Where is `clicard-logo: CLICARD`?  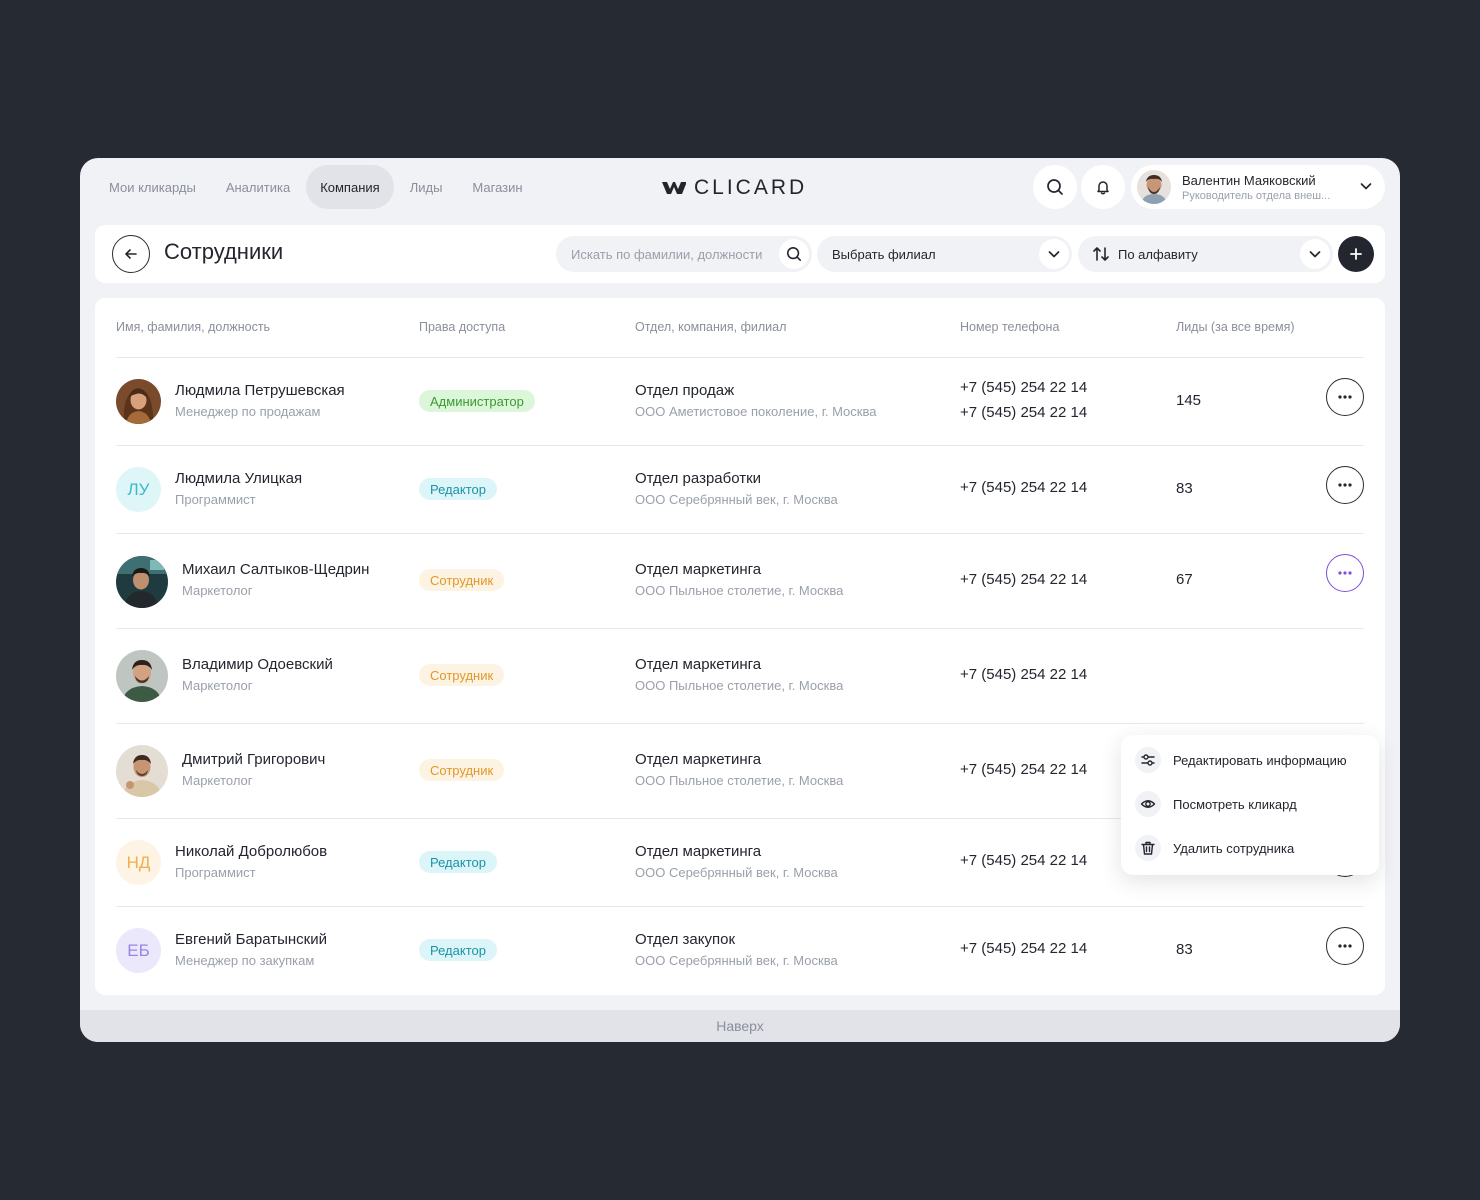
clicard-logo: CLICARD is located at coordinates (734, 188).